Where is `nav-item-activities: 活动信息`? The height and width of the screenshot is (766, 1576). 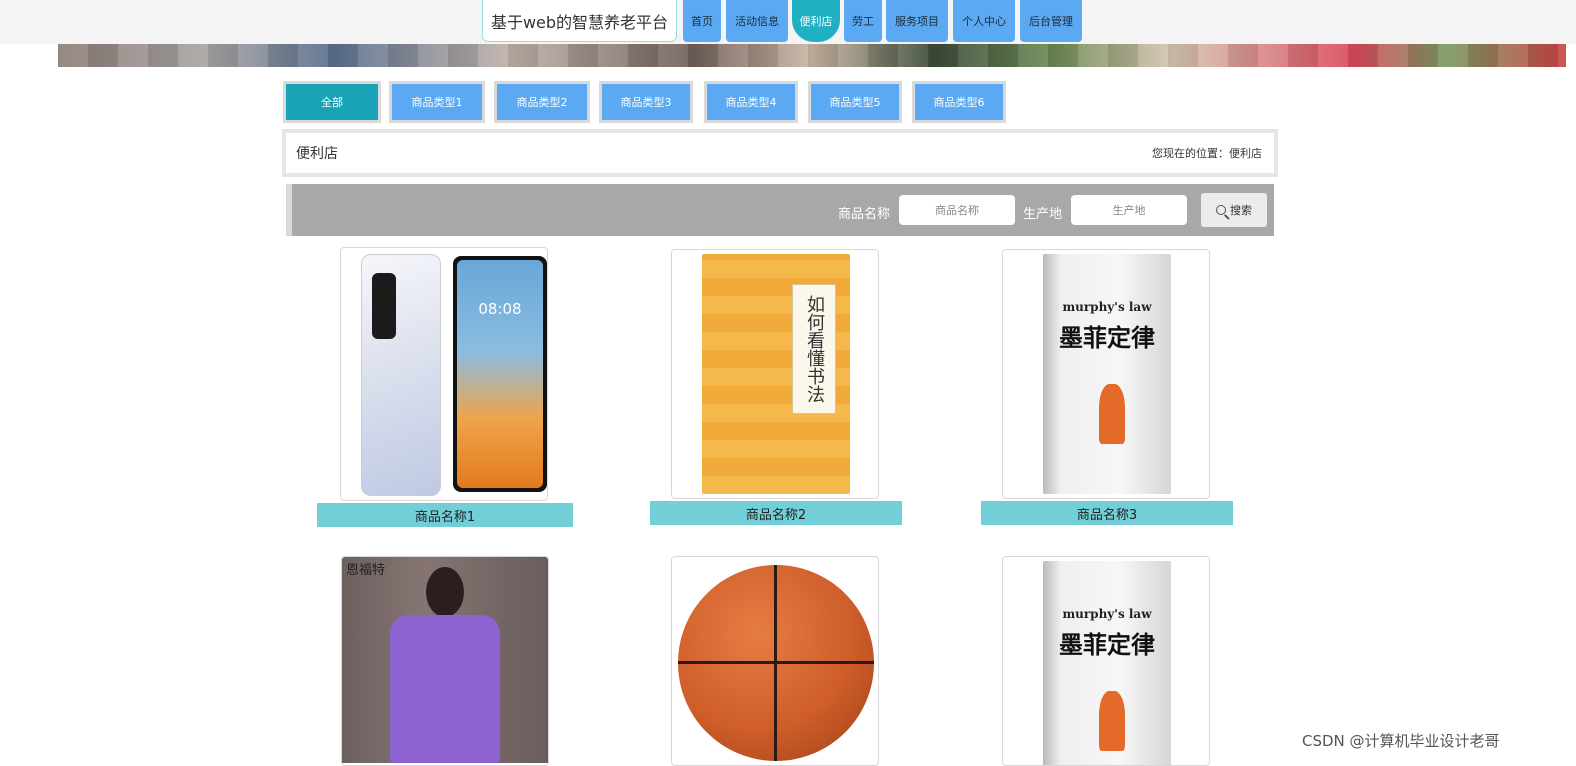 nav-item-activities: 活动信息 is located at coordinates (757, 21).